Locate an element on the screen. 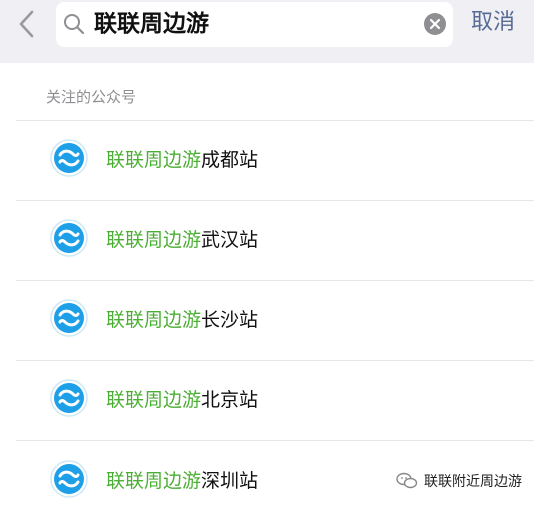 The height and width of the screenshot is (521, 534). search-bar: 联联周边游 取消 is located at coordinates (267, 31).